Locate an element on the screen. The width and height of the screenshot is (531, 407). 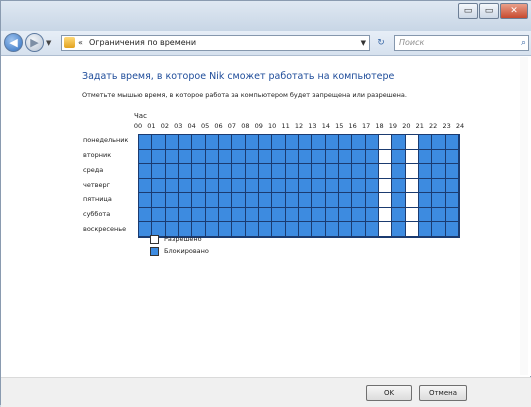
breadcrumb-chevron: « is located at coordinates (80, 43).